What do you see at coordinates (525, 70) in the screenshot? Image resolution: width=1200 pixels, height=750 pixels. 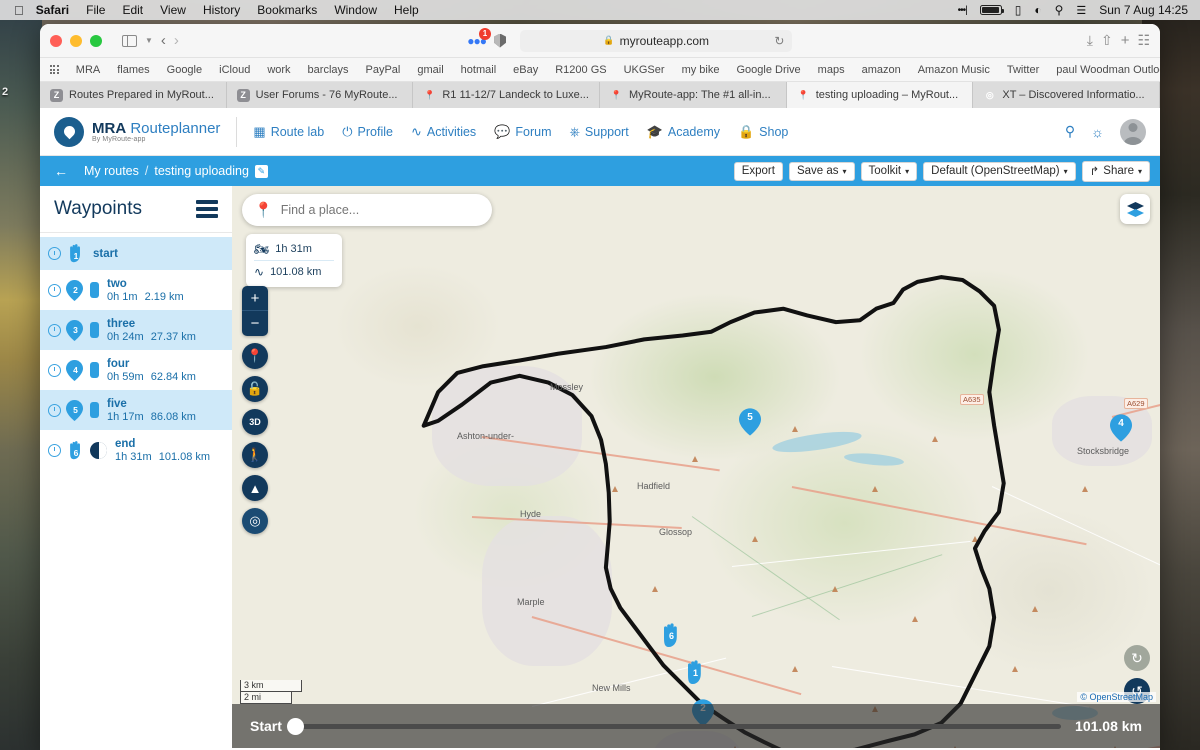 I see `bookmark-ebay: eBay` at bounding box center [525, 70].